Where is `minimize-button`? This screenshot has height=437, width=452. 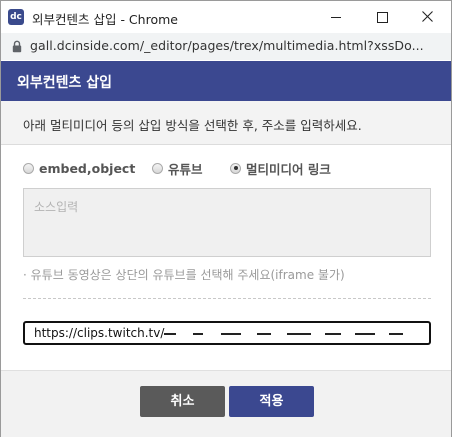
minimize-button is located at coordinates (336, 17).